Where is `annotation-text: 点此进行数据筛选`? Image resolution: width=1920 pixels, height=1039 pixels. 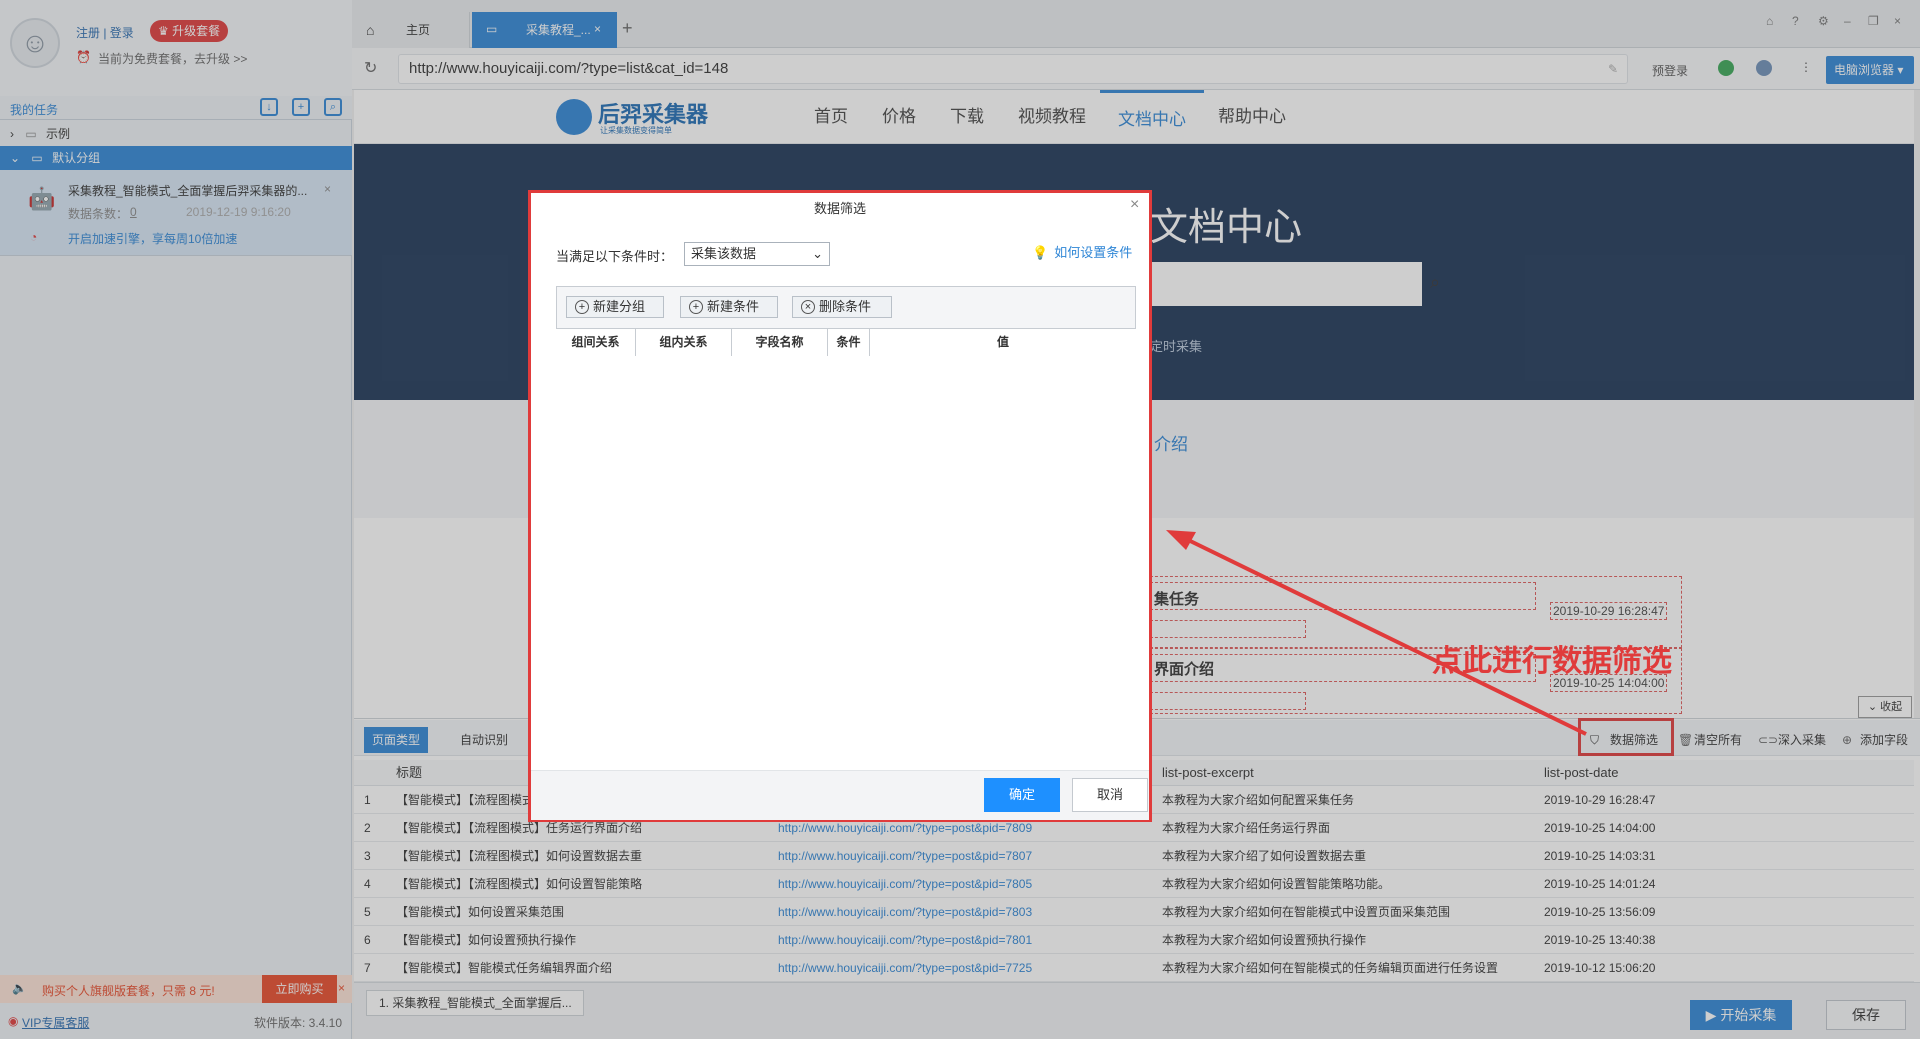
annotation-text: 点此进行数据筛选 is located at coordinates (1552, 661).